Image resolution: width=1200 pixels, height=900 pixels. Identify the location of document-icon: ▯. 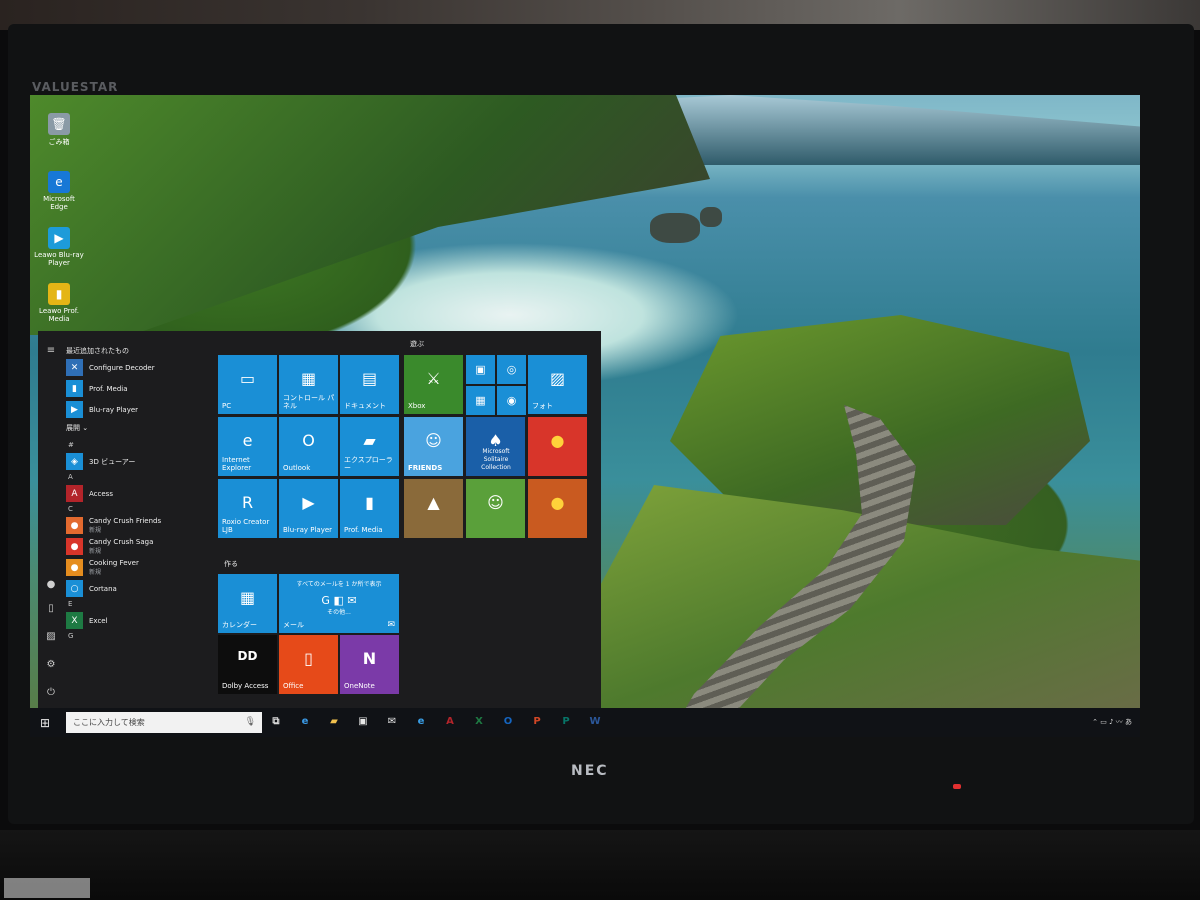
(51, 609).